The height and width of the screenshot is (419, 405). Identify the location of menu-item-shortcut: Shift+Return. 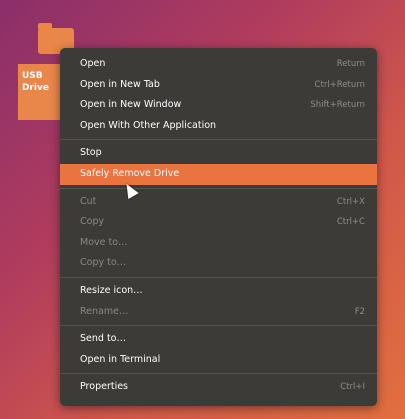
(337, 105).